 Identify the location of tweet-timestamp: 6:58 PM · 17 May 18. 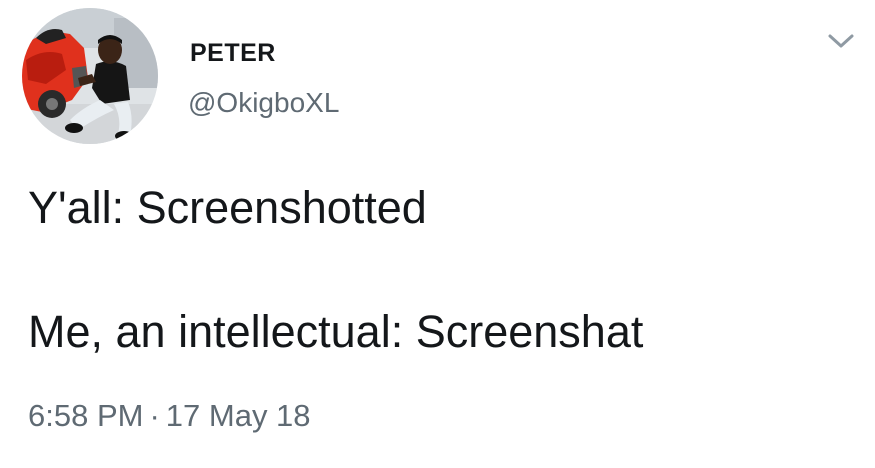
(169, 416).